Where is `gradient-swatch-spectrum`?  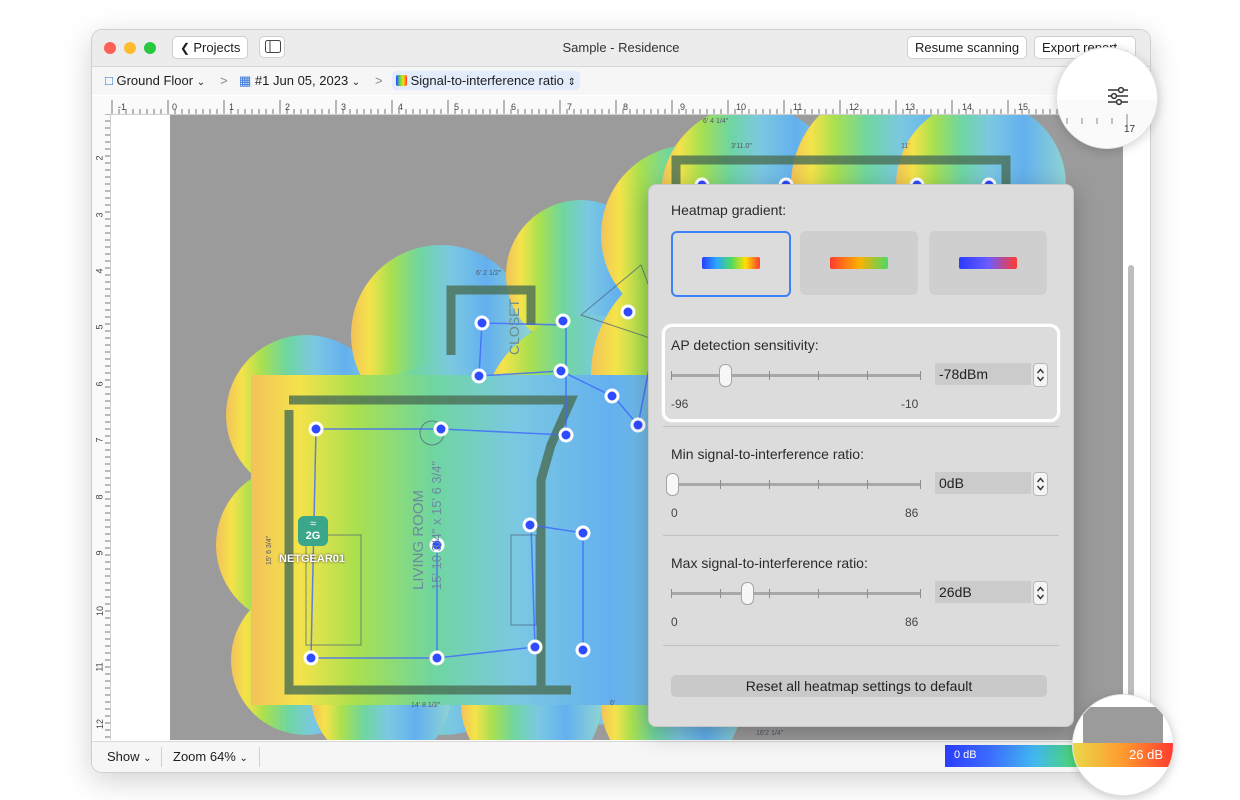
gradient-swatch-spectrum is located at coordinates (731, 263).